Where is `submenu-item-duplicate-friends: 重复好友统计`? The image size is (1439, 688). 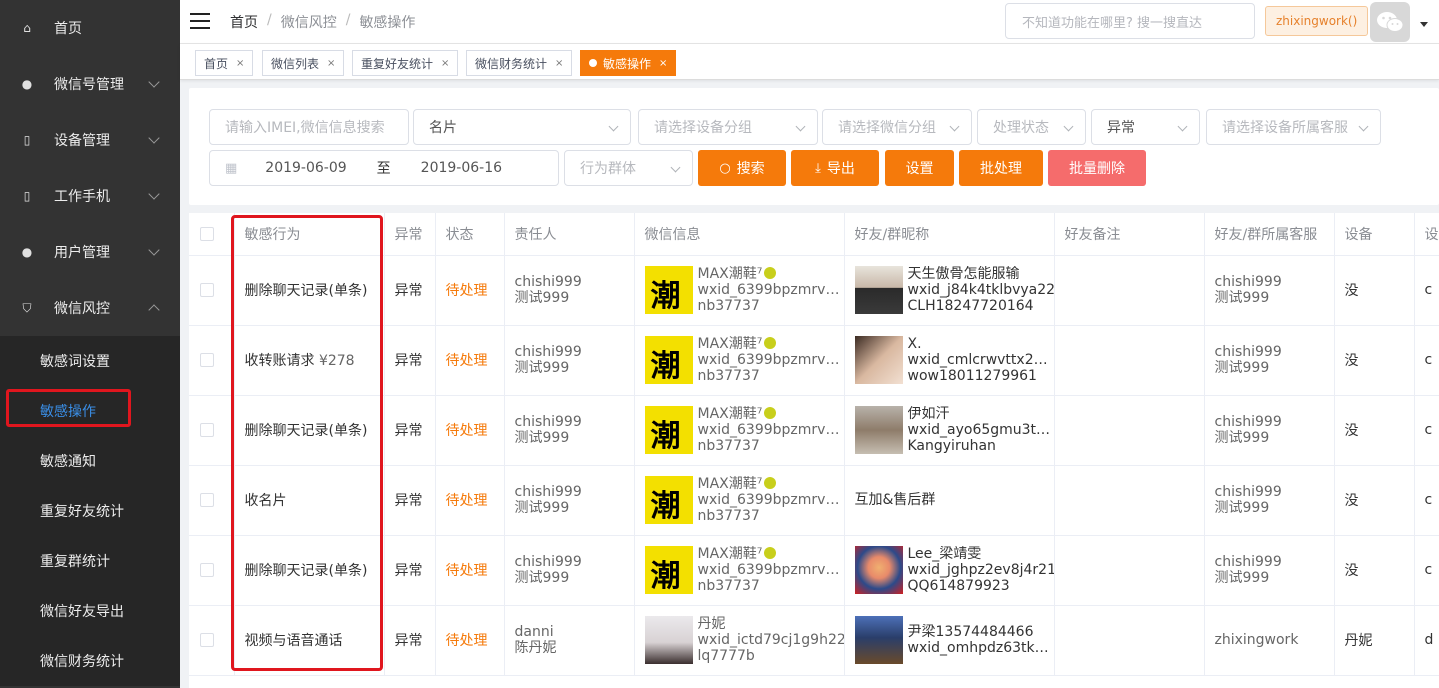 submenu-item-duplicate-friends: 重复好友统计 is located at coordinates (90, 511).